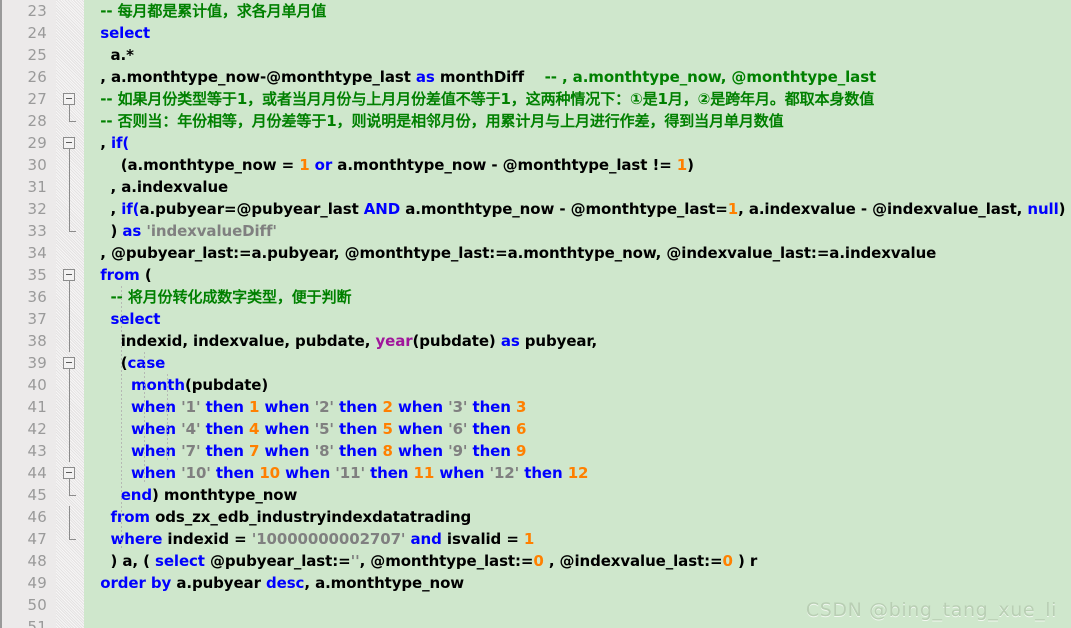 The height and width of the screenshot is (628, 1071). Describe the element at coordinates (577, 143) in the screenshot. I see `code-line: , if(` at that location.